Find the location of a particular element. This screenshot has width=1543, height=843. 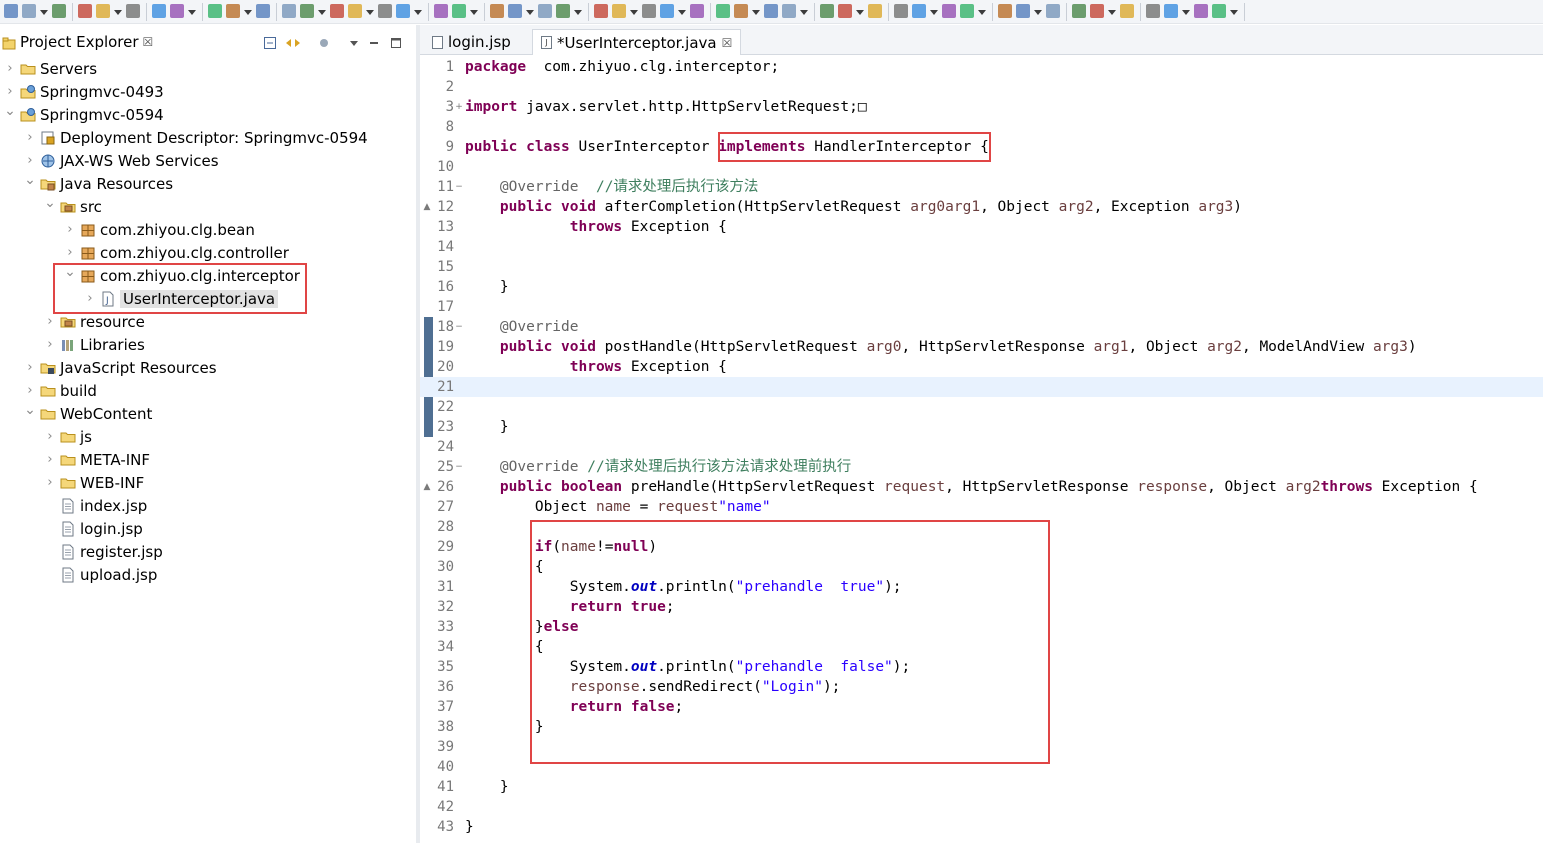

editor-tab: J *UserInterceptor.java ☒ is located at coordinates (637, 42).